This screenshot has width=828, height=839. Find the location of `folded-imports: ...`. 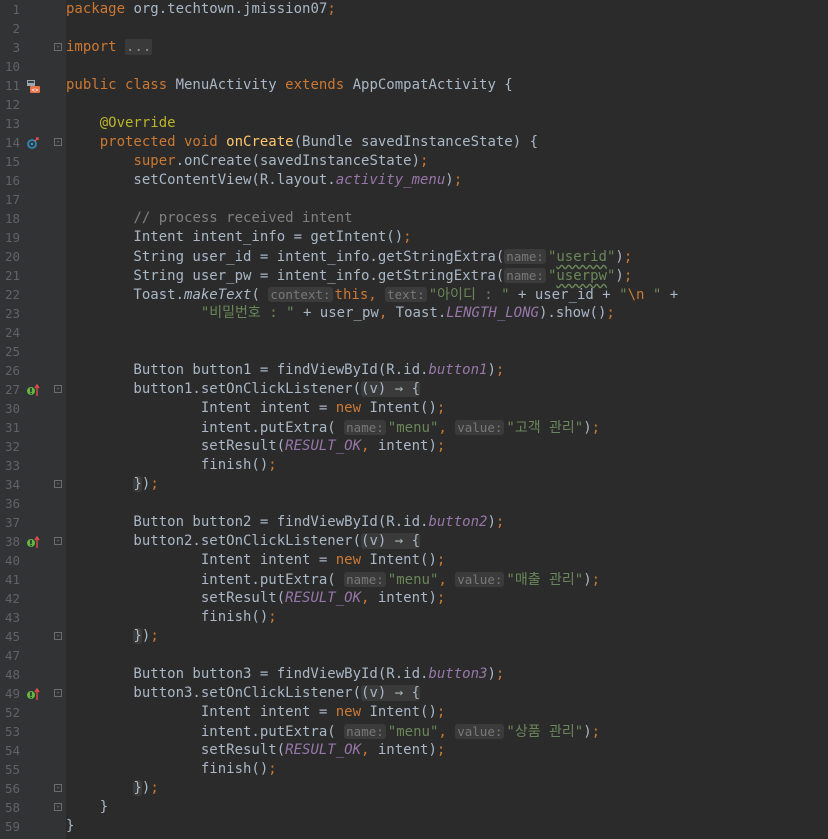

folded-imports: ... is located at coordinates (139, 47).